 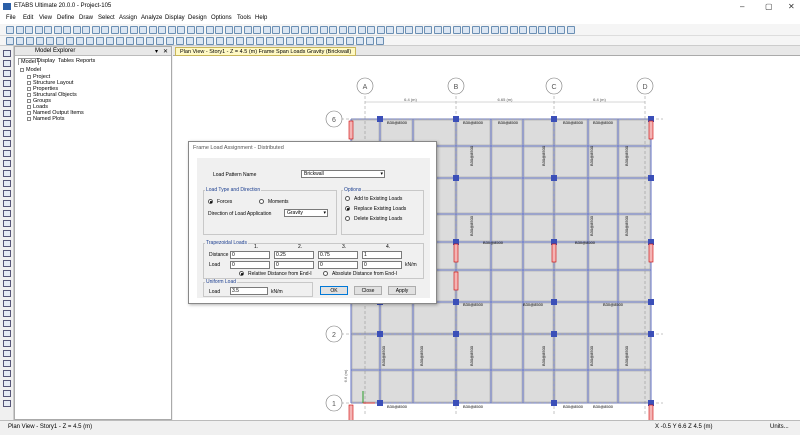 What do you see at coordinates (221, 18) in the screenshot?
I see `menu-options: Options` at bounding box center [221, 18].